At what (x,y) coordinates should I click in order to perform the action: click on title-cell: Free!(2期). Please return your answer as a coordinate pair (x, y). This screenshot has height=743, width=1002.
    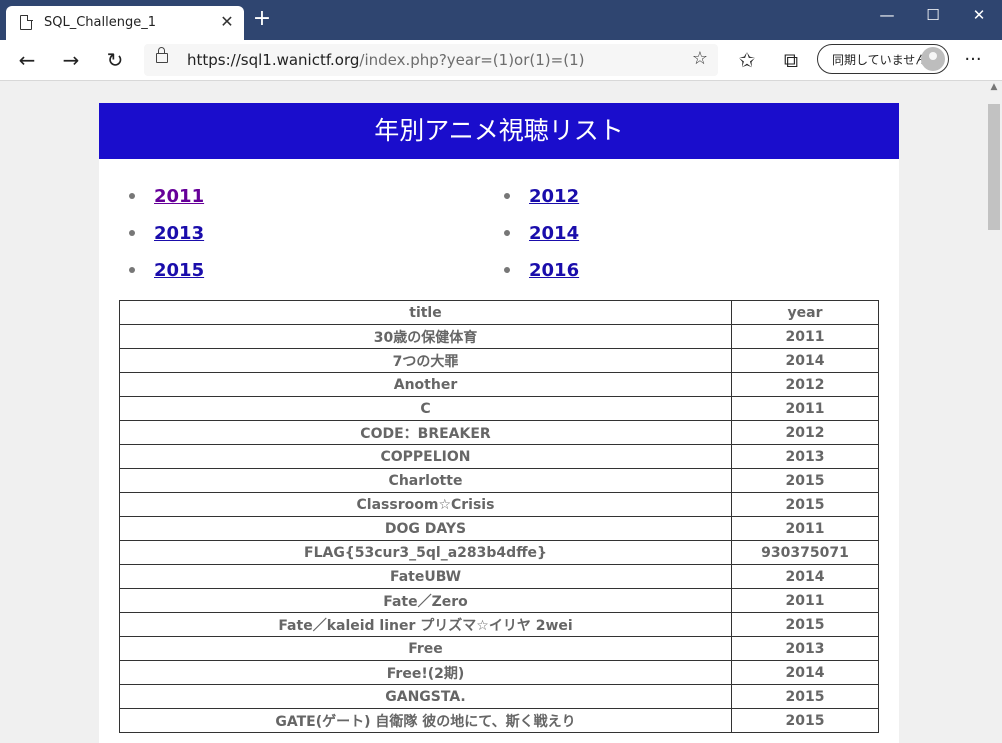
    Looking at the image, I should click on (425, 672).